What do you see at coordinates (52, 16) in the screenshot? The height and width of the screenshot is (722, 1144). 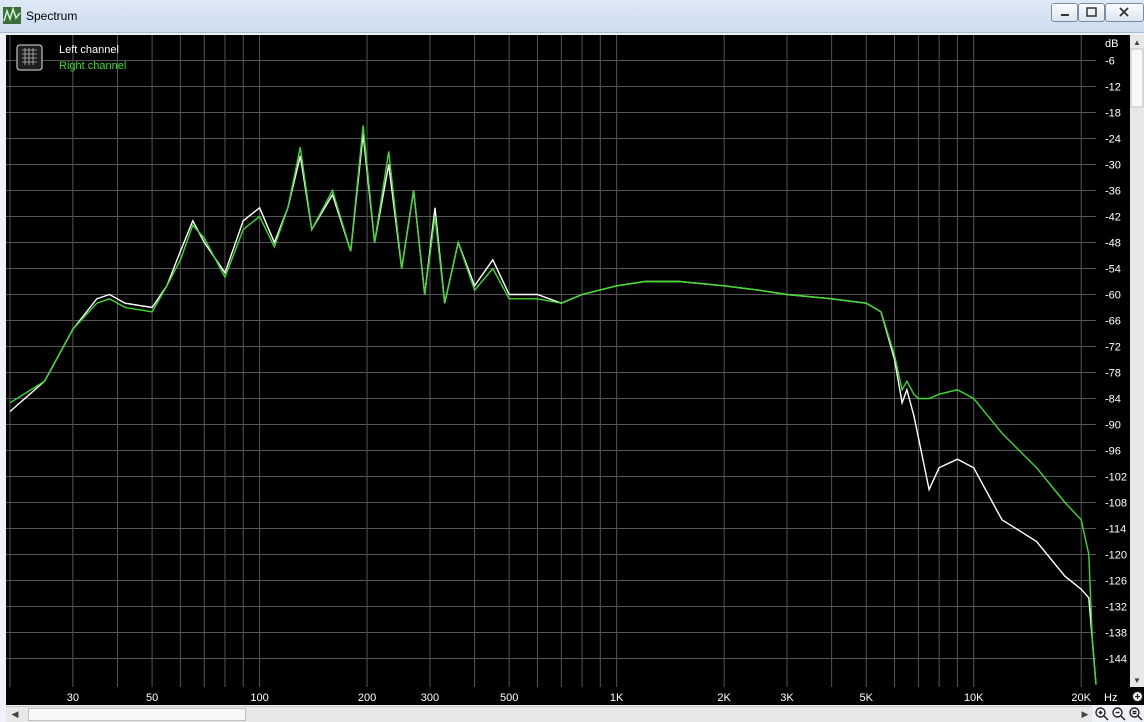 I see `window-title: Spectrum` at bounding box center [52, 16].